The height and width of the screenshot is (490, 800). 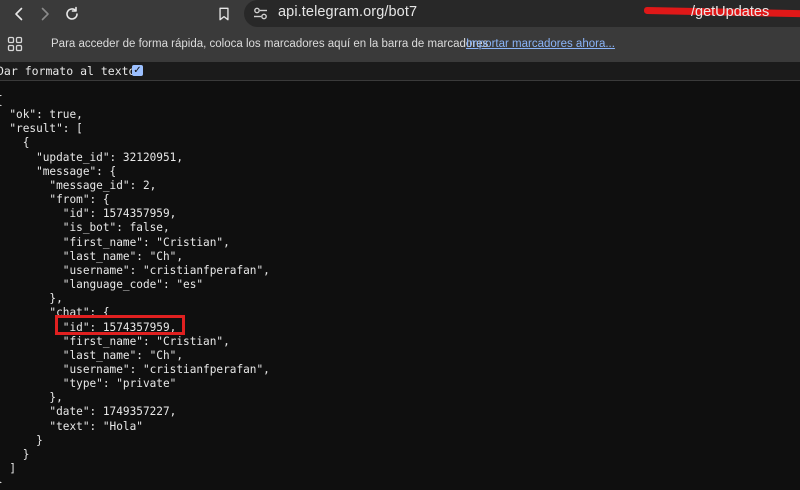 I want to click on address-bar: api.telegram.org/bot7 /getUpdates, so click(x=522, y=13).